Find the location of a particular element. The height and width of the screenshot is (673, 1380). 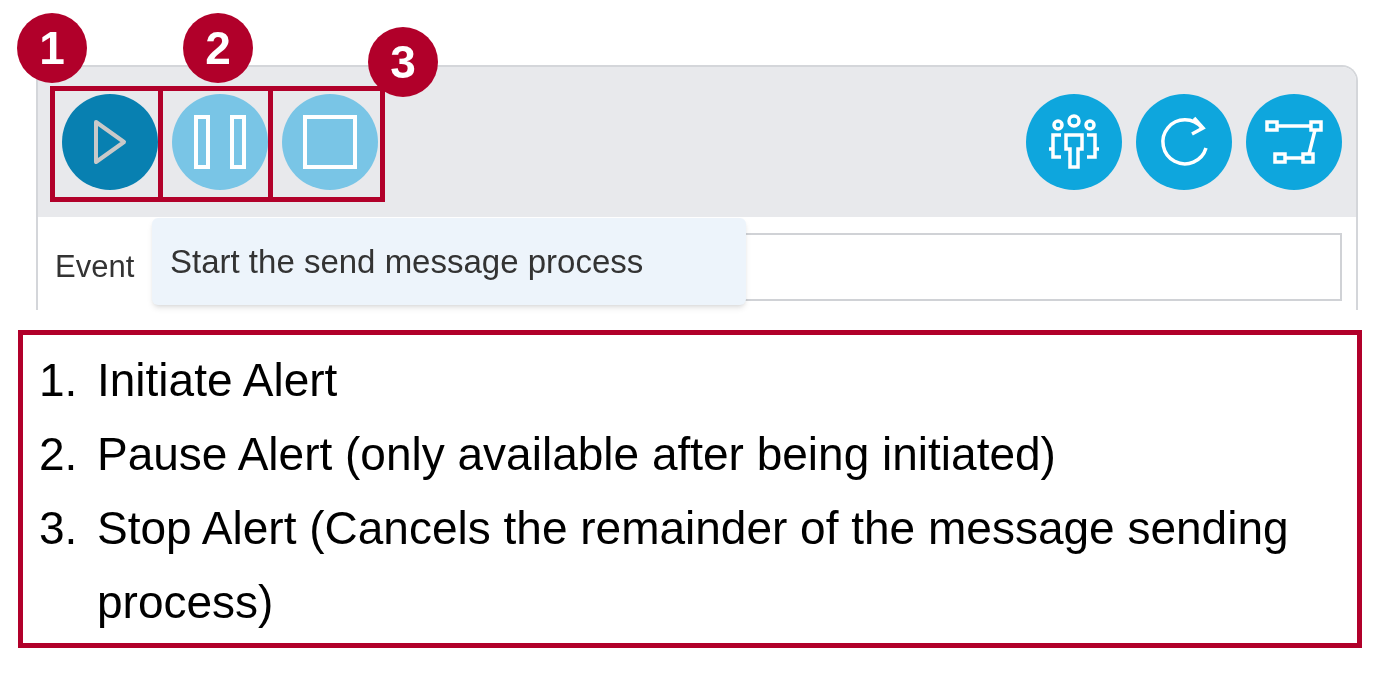

list-number: 2. is located at coordinates (59, 454).